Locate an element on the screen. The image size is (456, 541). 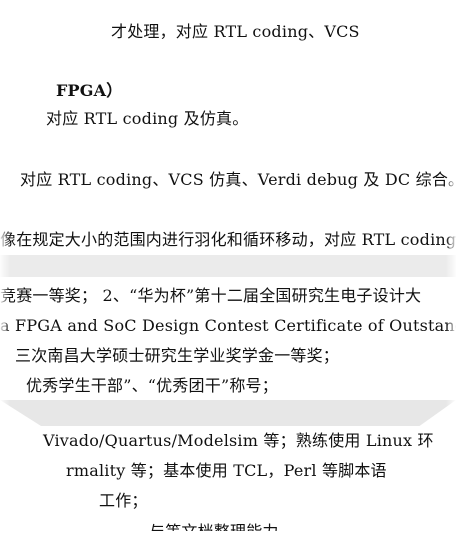
document-line-9: 优秀学生干部”、“优秀团干”称号； is located at coordinates (152, 385).